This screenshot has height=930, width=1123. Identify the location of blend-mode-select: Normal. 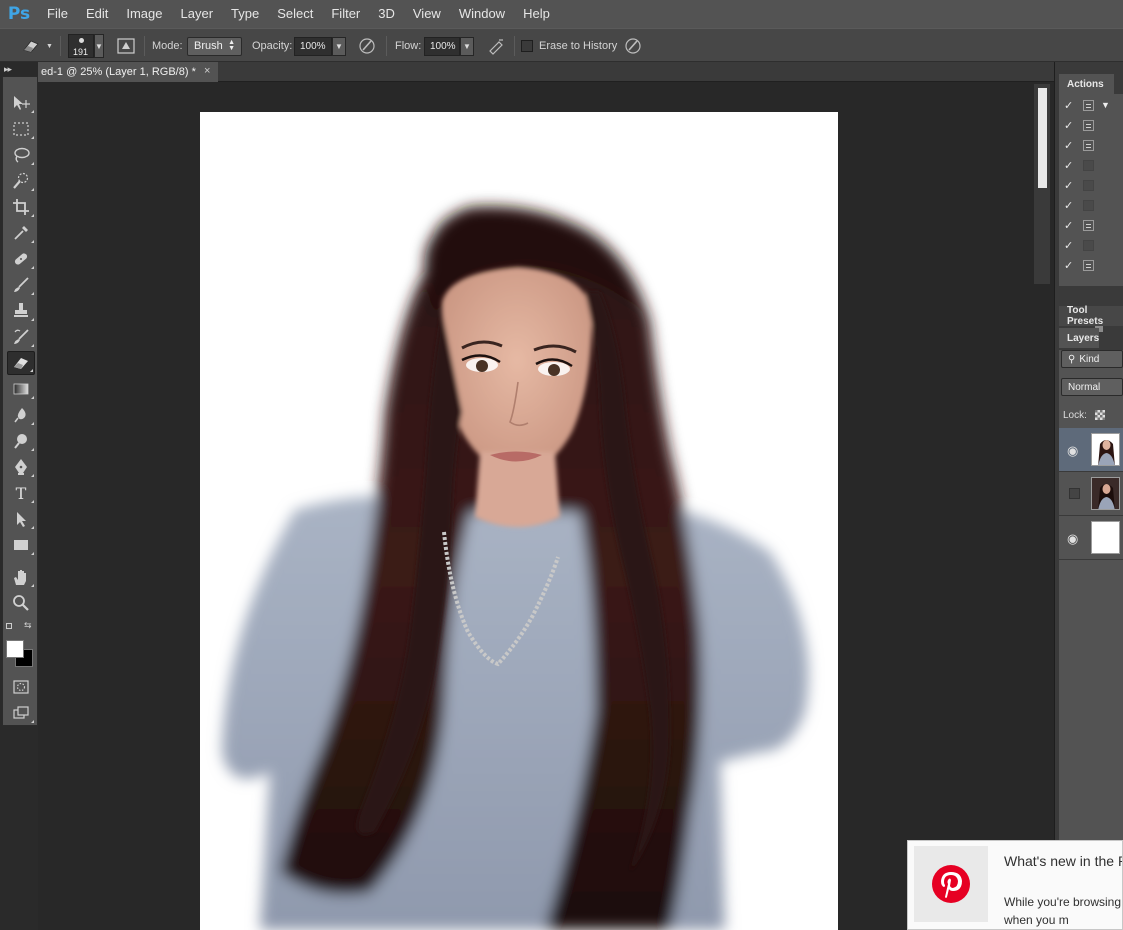
(1092, 387).